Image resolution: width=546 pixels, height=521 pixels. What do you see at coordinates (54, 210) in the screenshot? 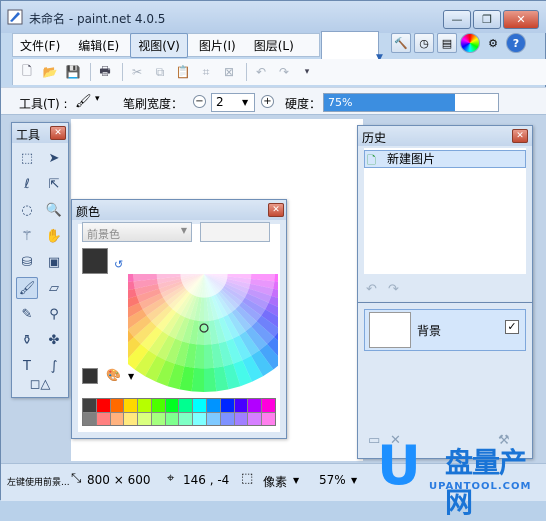
I see `zoom-icon: 🔍` at bounding box center [54, 210].